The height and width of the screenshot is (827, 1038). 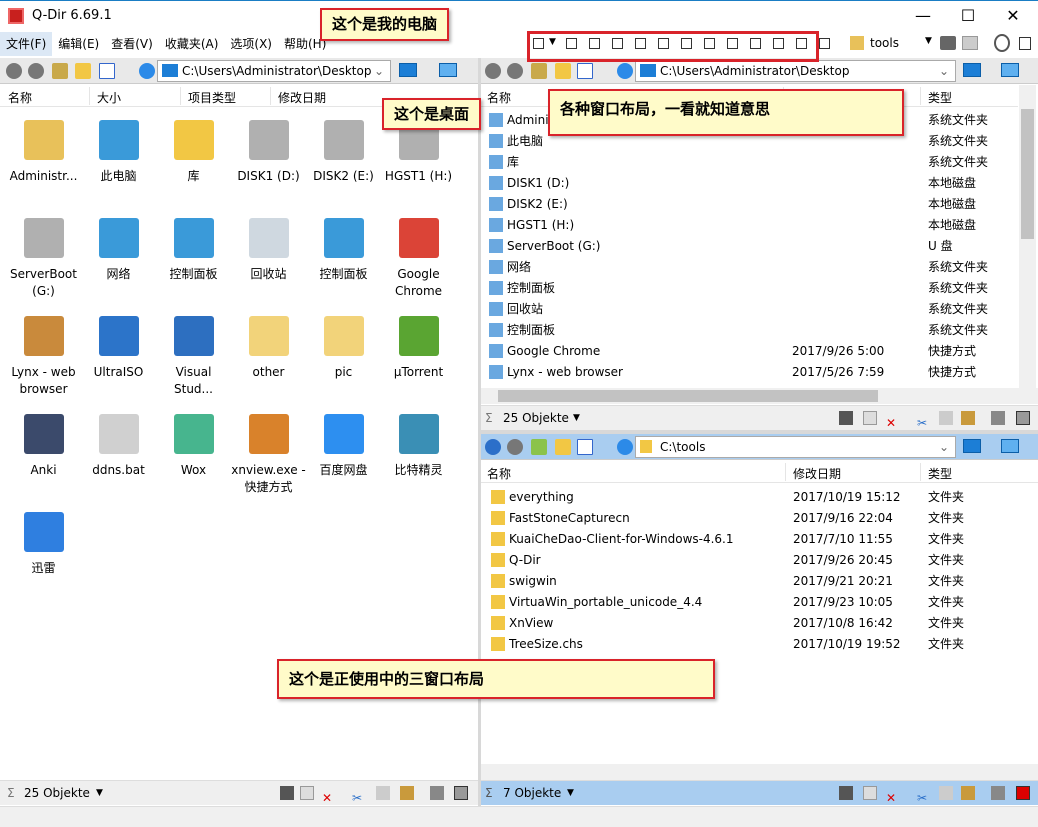 What do you see at coordinates (193, 446) in the screenshot?
I see `desktop-item: Wox` at bounding box center [193, 446].